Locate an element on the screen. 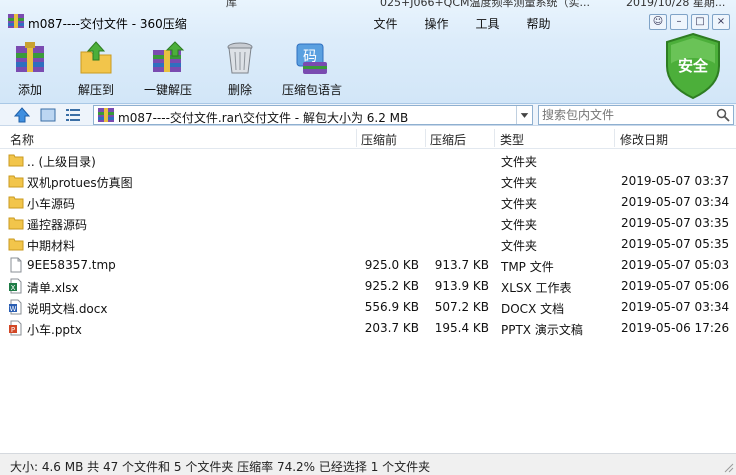 The image size is (736, 475). column-header: 名称 压缩前 压缩后 类型 修改日期 is located at coordinates (368, 138).